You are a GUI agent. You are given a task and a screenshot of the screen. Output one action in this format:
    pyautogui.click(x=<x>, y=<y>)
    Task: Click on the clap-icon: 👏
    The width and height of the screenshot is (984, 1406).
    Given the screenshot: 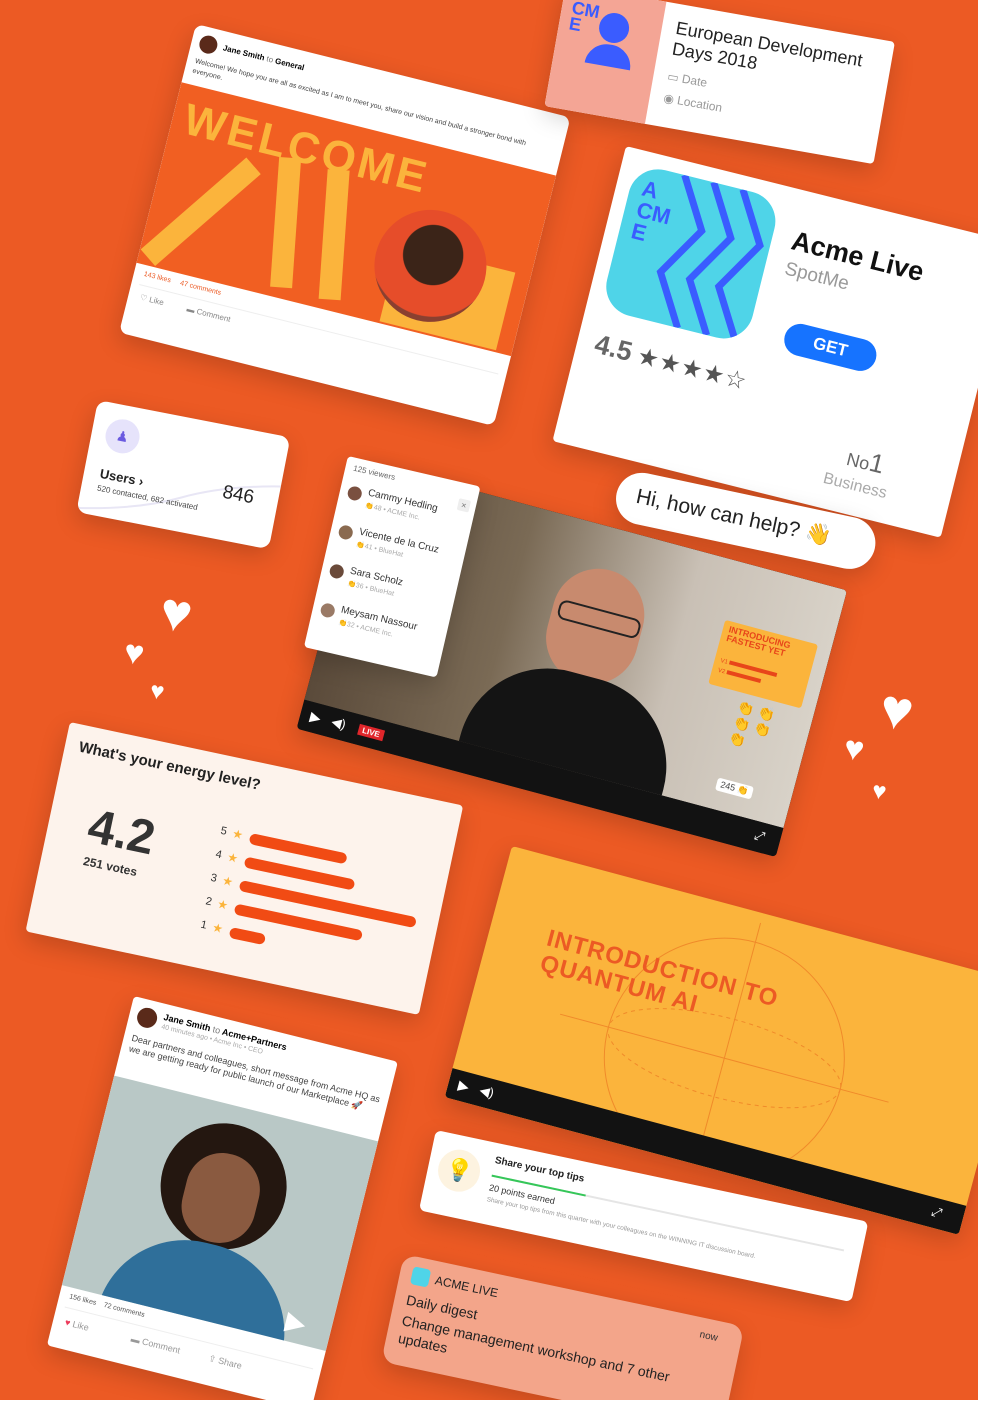 What is the action you would take?
    pyautogui.click(x=743, y=790)
    